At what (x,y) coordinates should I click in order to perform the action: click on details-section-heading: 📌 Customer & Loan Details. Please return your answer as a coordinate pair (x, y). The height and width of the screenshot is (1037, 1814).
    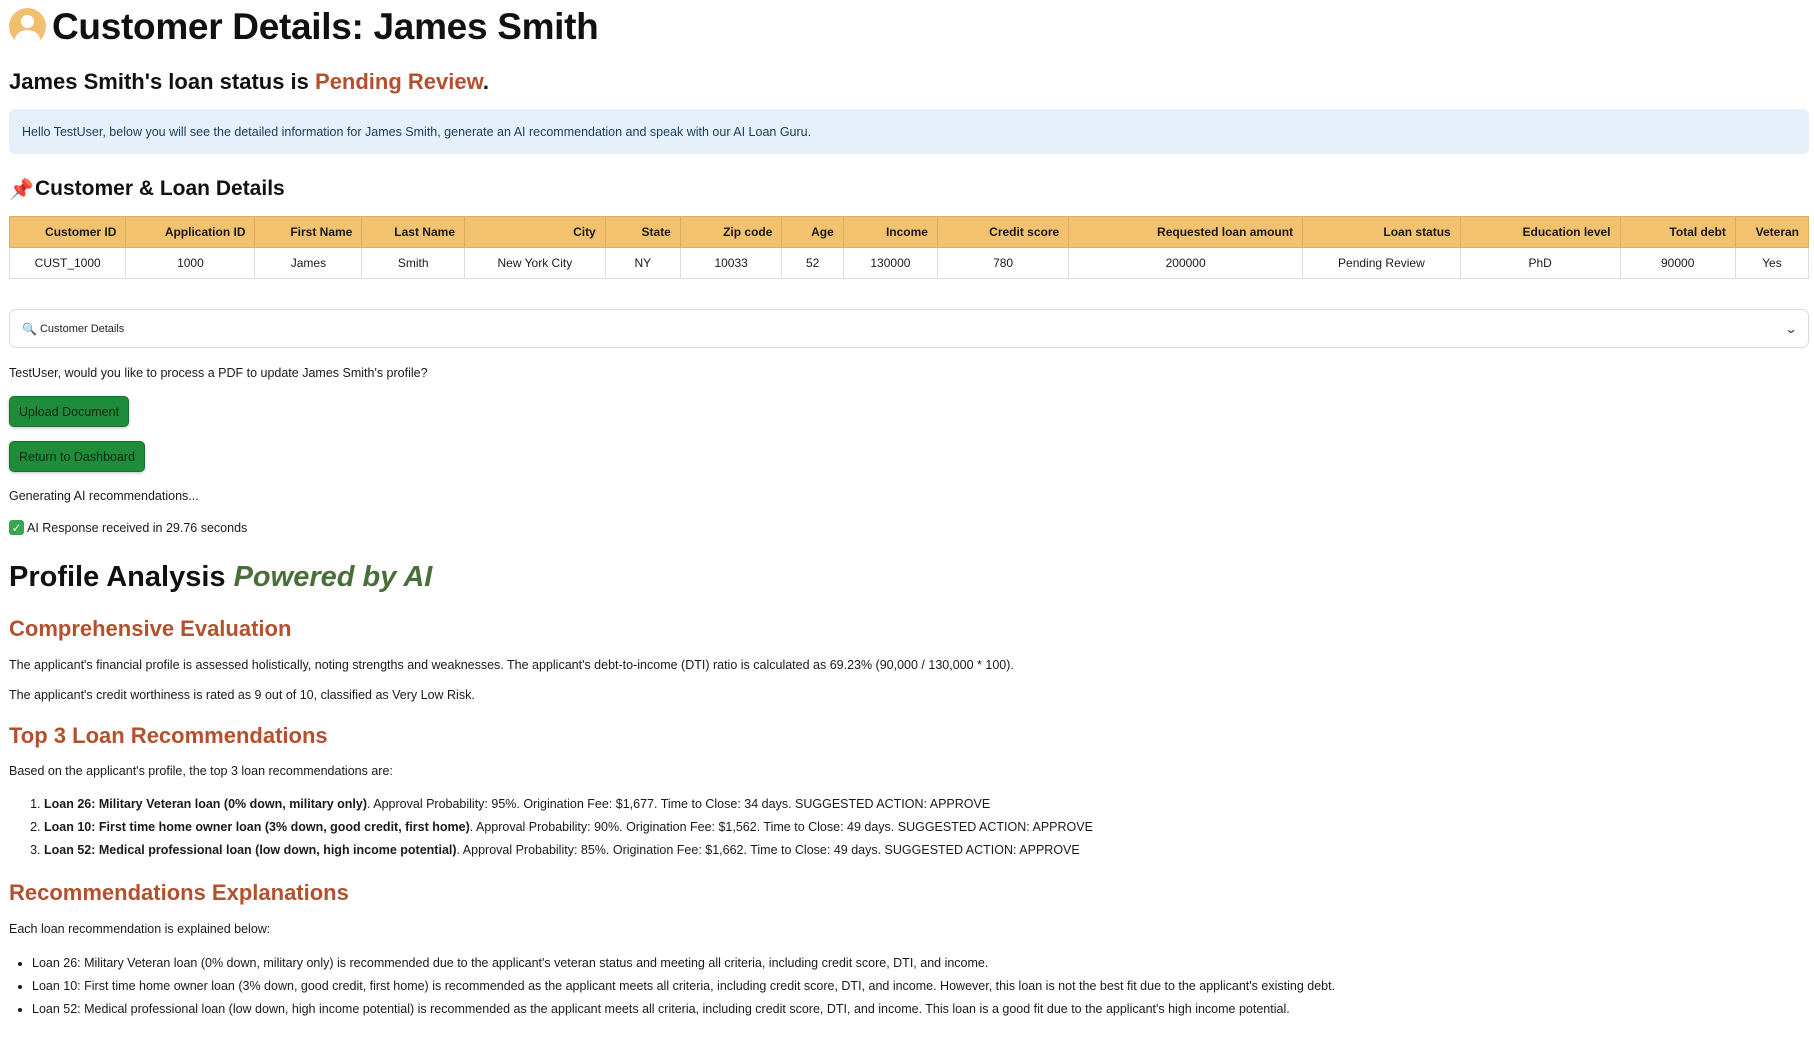
    Looking at the image, I should click on (147, 189).